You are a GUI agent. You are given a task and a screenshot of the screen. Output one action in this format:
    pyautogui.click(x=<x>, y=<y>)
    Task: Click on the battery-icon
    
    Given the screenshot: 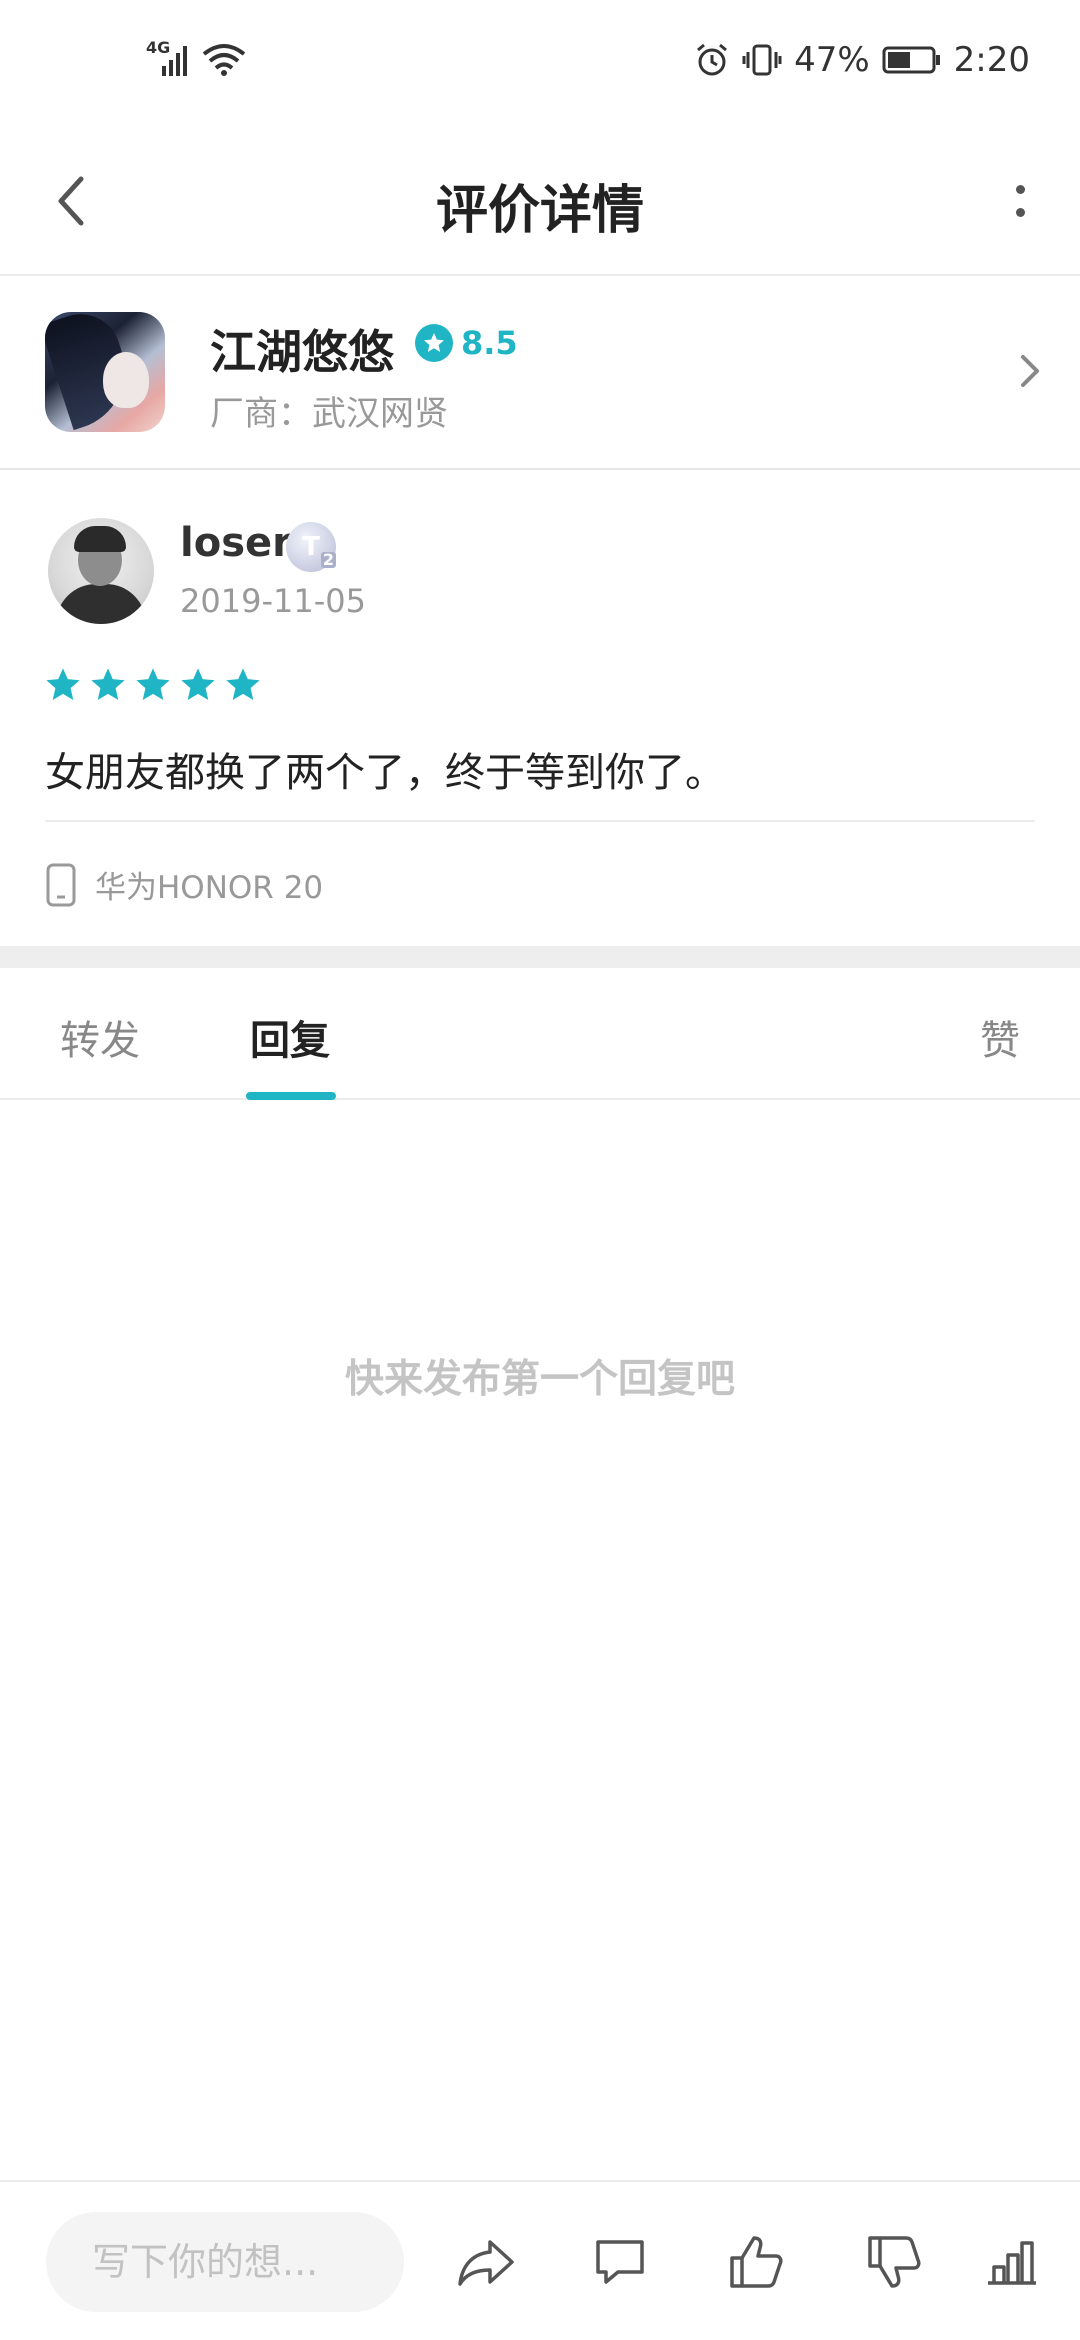 What is the action you would take?
    pyautogui.click(x=911, y=60)
    